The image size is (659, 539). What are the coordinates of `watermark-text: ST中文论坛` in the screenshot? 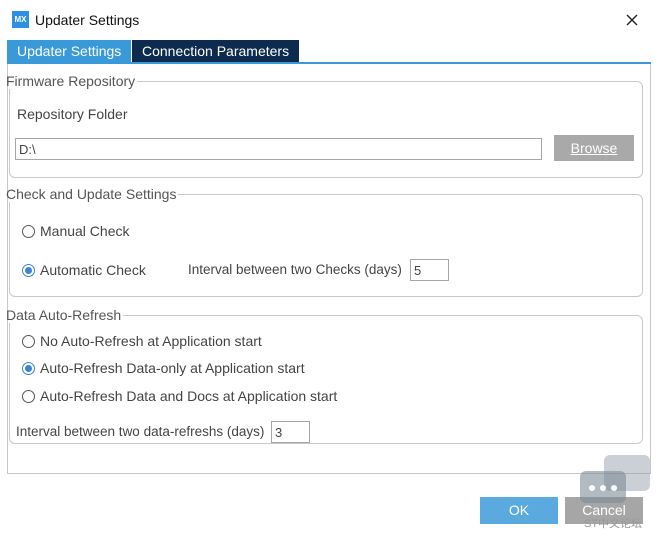 It's located at (613, 524).